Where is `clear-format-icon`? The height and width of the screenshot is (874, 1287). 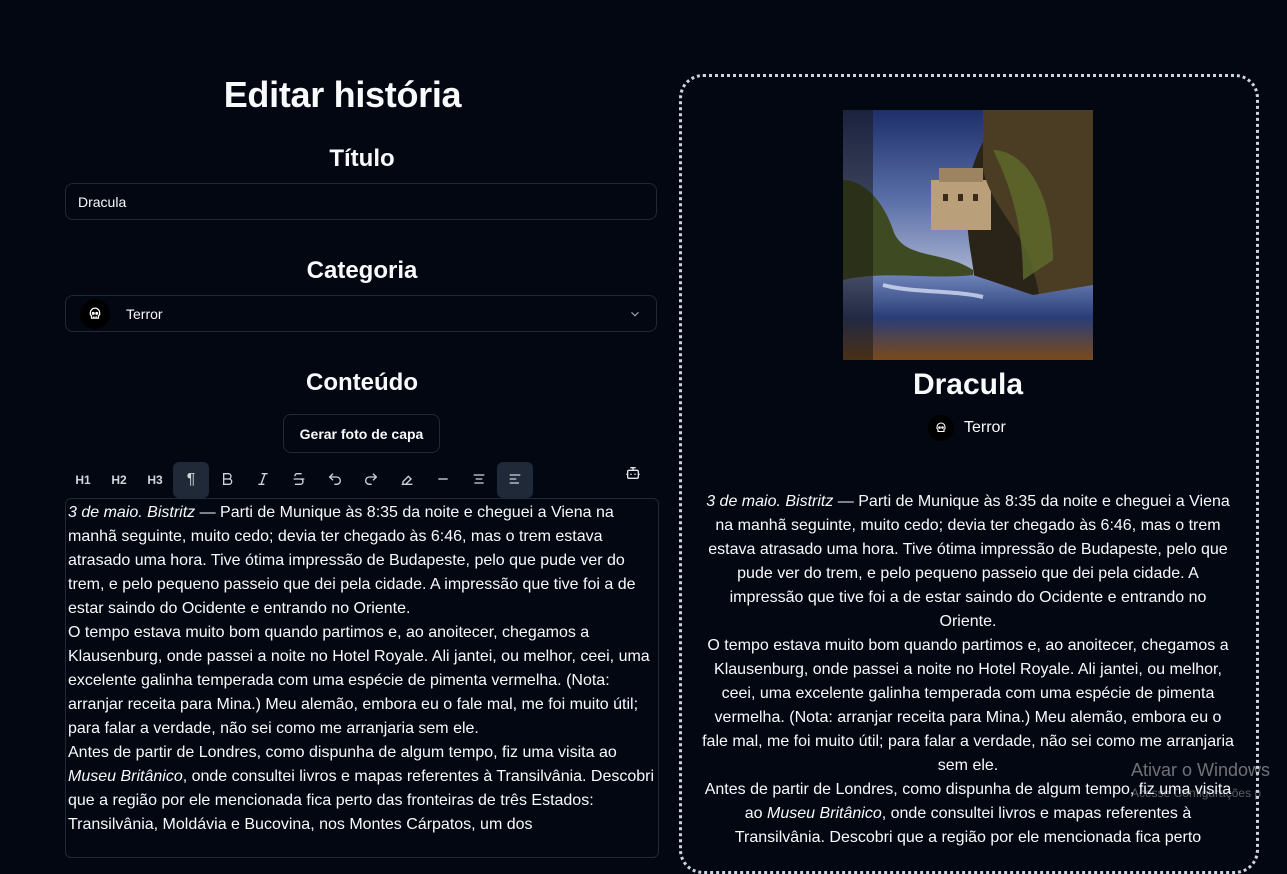
clear-format-icon is located at coordinates (407, 480).